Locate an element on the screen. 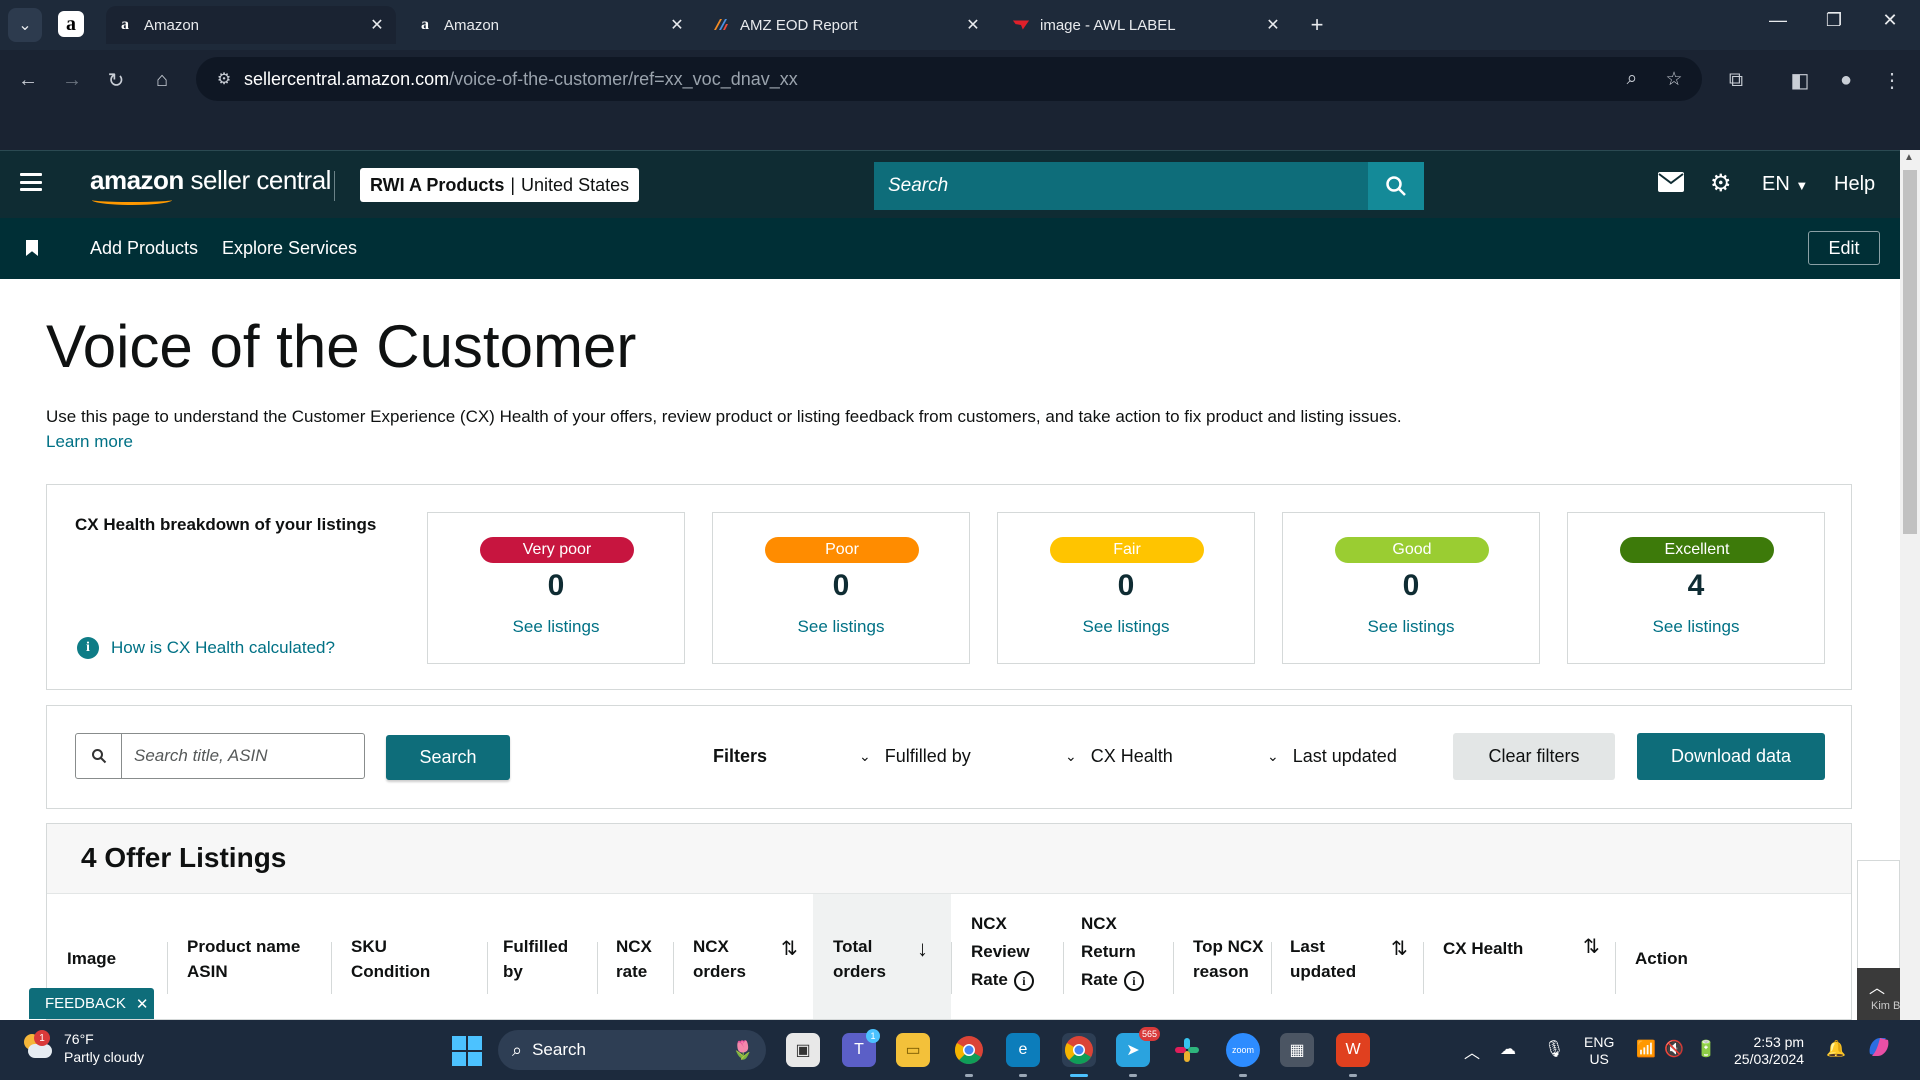 This screenshot has width=1920, height=1080. onedrive-cloud-icon: ☁ is located at coordinates (1508, 1049).